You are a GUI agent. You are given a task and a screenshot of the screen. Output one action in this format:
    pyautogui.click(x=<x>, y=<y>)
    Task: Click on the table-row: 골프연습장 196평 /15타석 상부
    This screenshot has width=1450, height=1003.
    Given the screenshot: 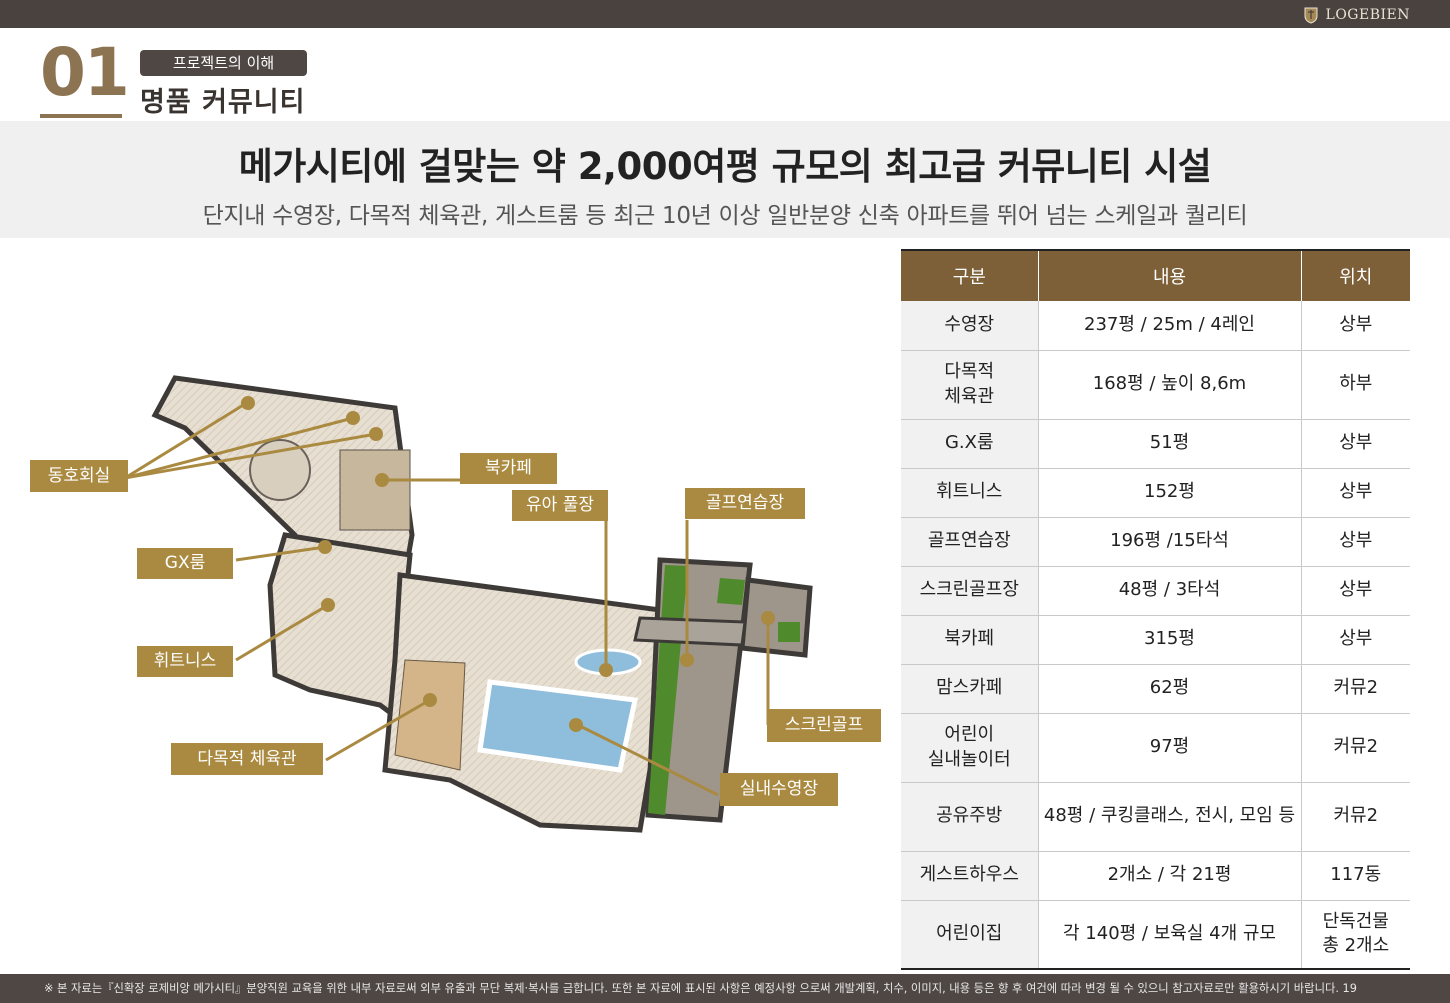 What is the action you would take?
    pyautogui.click(x=1155, y=542)
    